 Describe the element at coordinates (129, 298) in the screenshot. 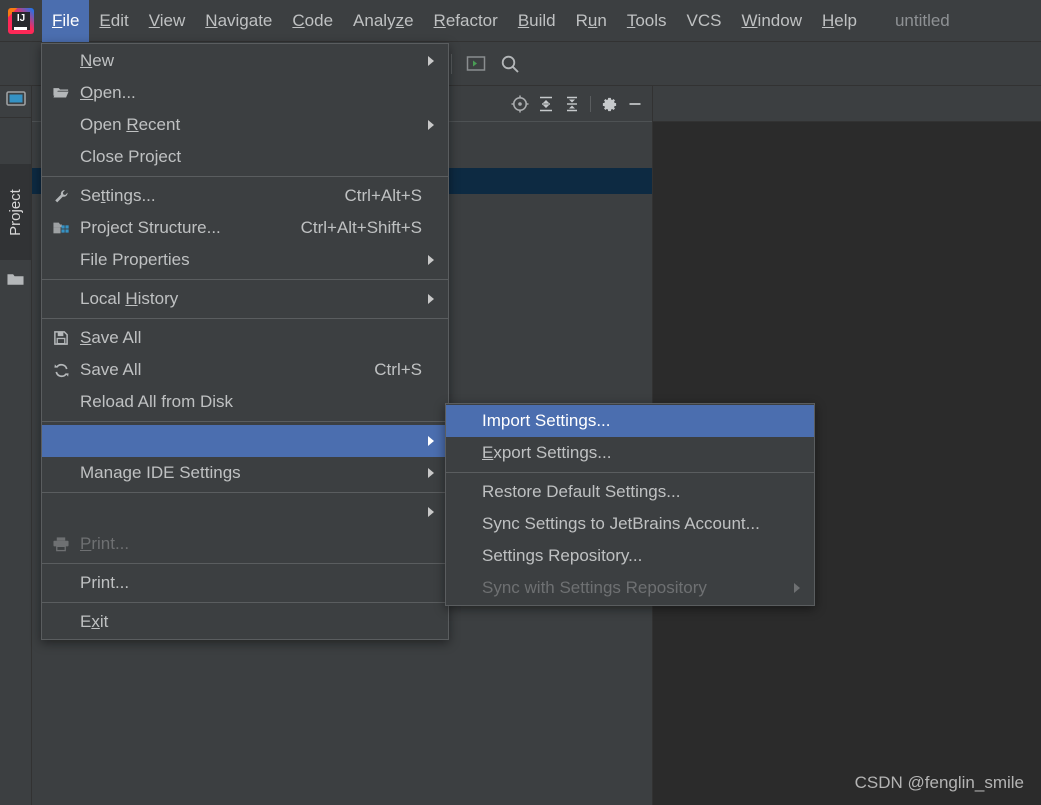

I see `menu-item-label: Local History` at that location.